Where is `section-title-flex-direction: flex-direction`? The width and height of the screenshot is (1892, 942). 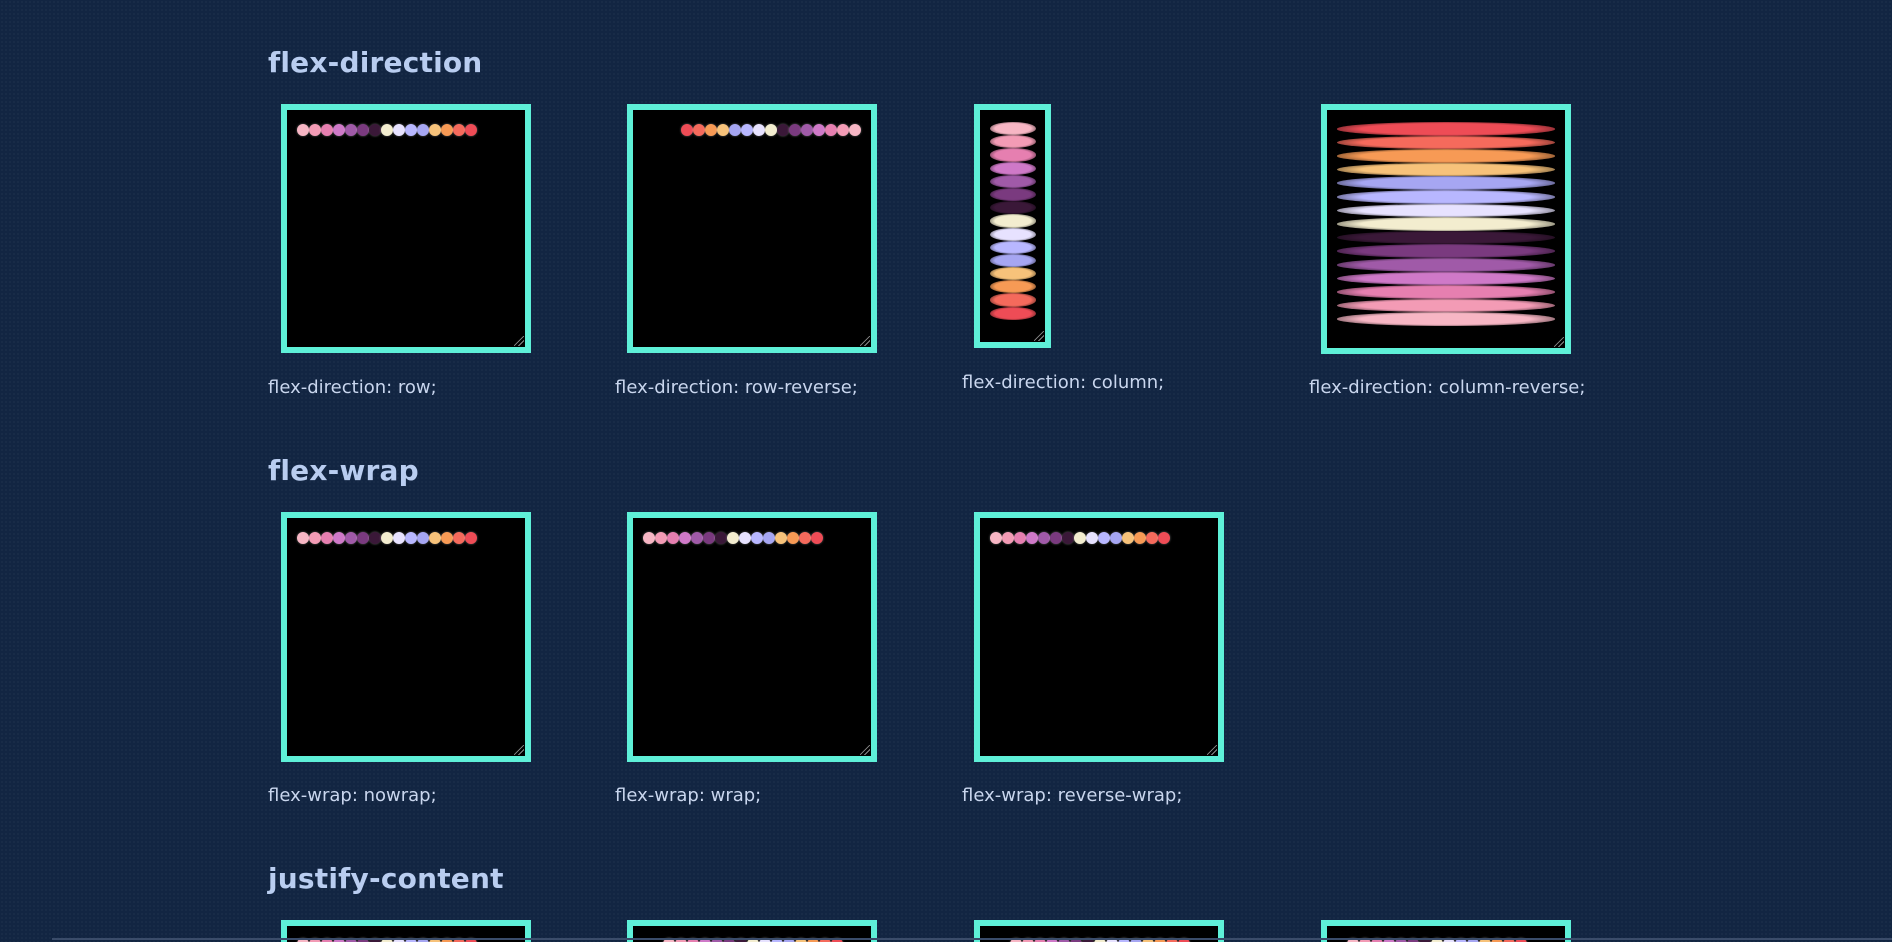
section-title-flex-direction: flex-direction is located at coordinates (375, 62).